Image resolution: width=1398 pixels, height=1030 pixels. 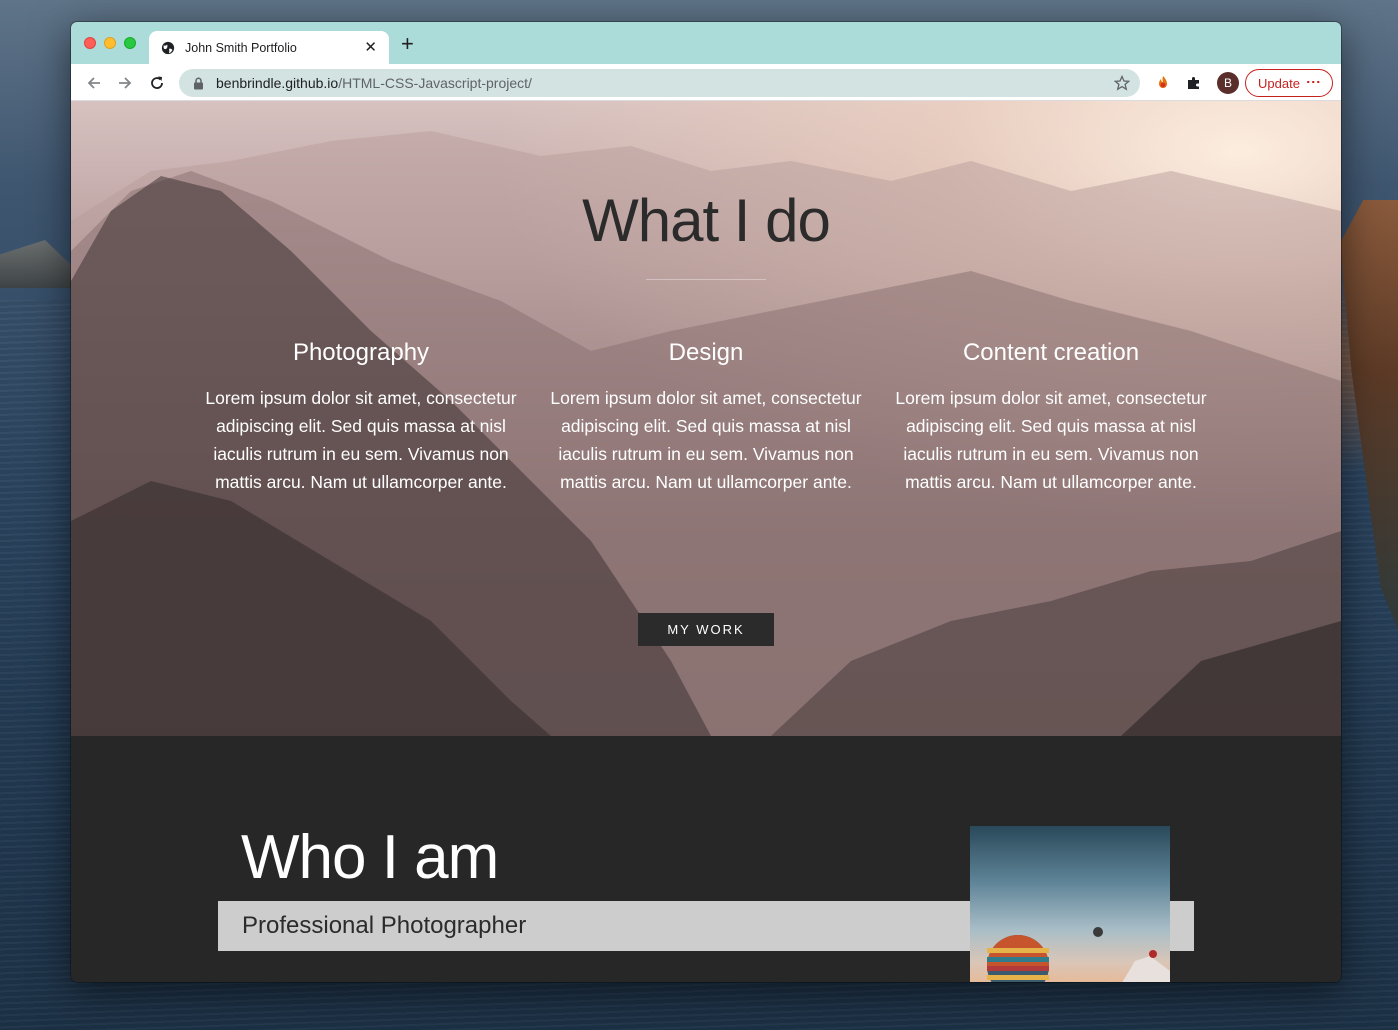 I want to click on puzzle-icon, so click(x=1194, y=83).